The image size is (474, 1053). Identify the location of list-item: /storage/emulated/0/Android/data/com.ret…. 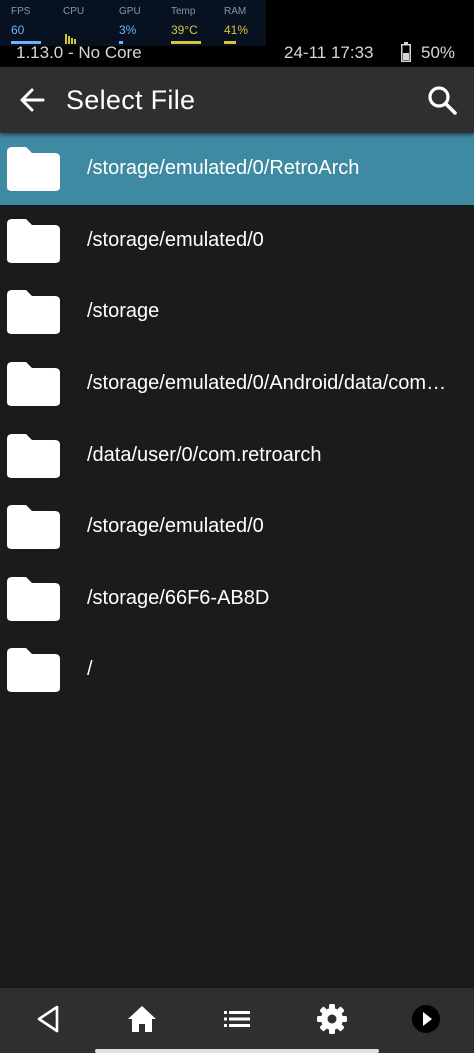
(237, 384).